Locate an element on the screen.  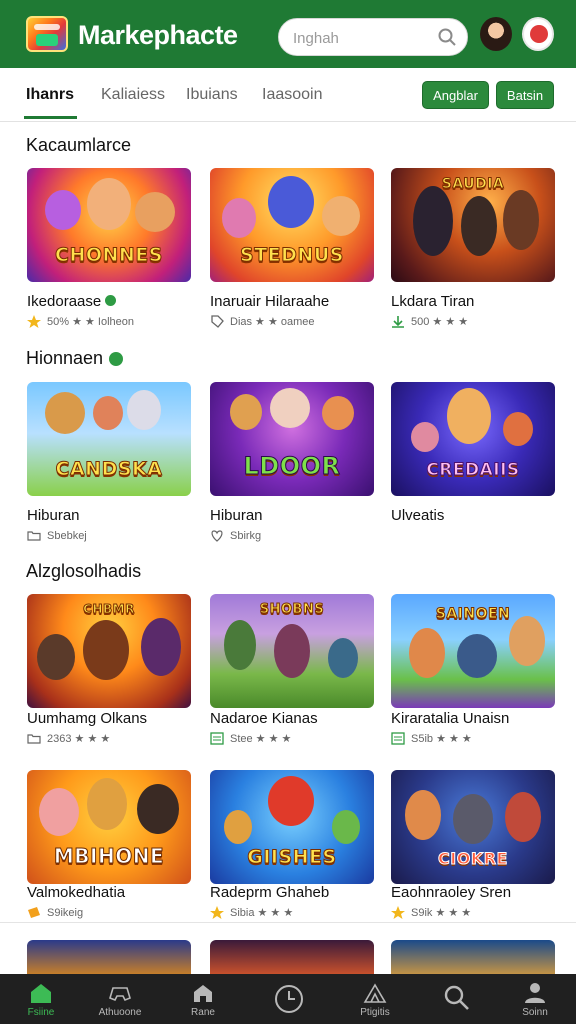
nav-label: Rane is located at coordinates (203, 1012).